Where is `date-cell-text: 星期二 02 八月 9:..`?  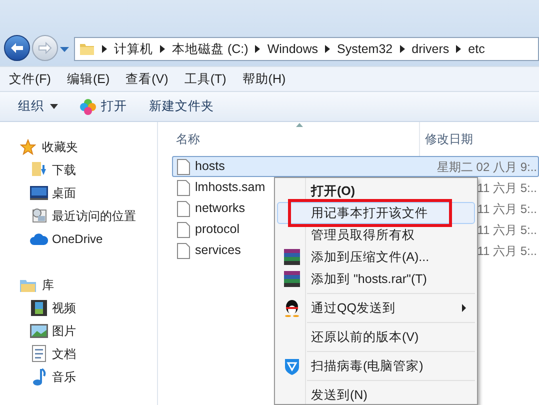 date-cell-text: 星期二 02 八月 9:.. is located at coordinates (487, 167).